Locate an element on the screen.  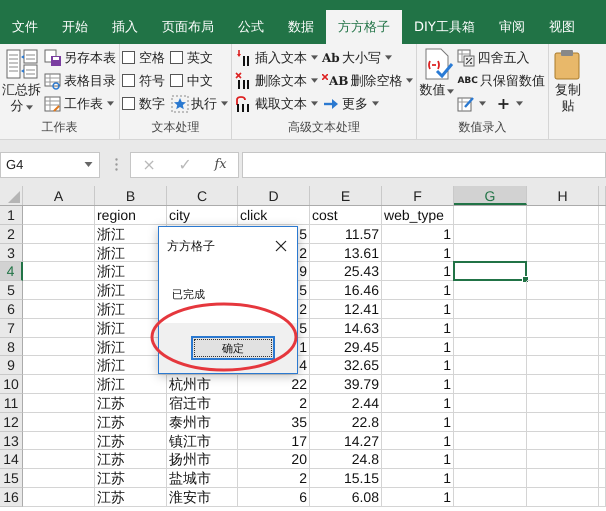
column-header: G is located at coordinates (490, 195).